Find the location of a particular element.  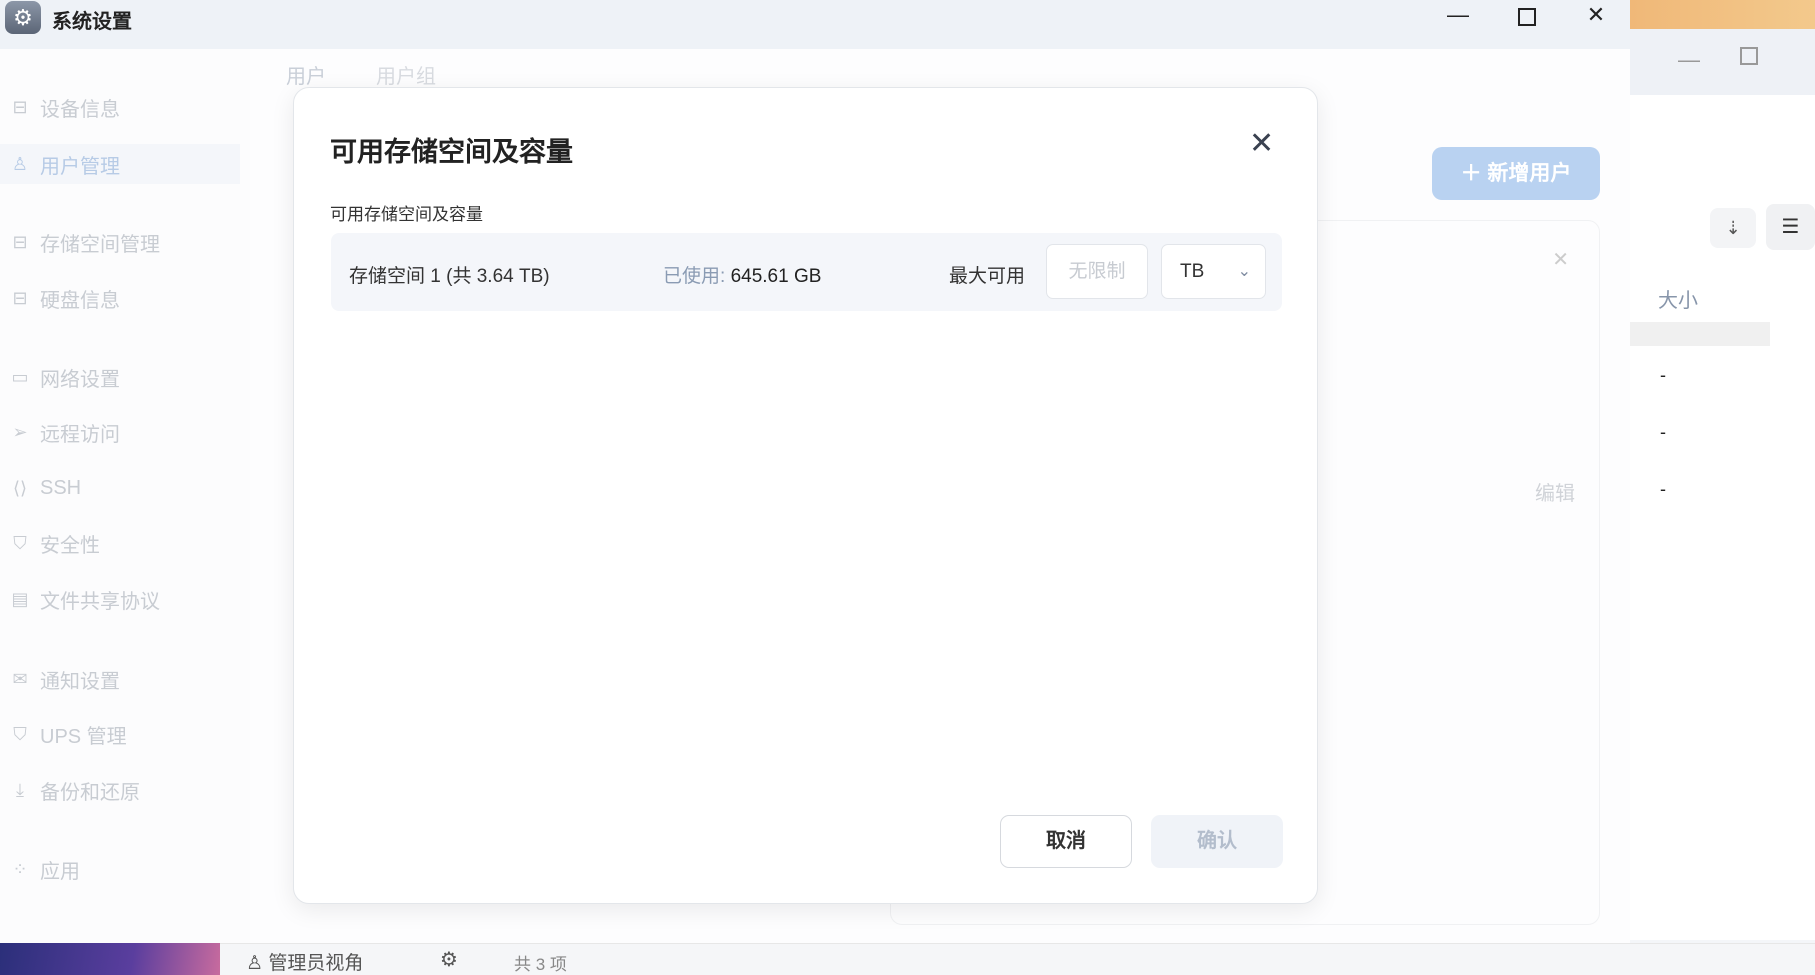

storage-used: 已使用: 645.61 GB is located at coordinates (742, 274).